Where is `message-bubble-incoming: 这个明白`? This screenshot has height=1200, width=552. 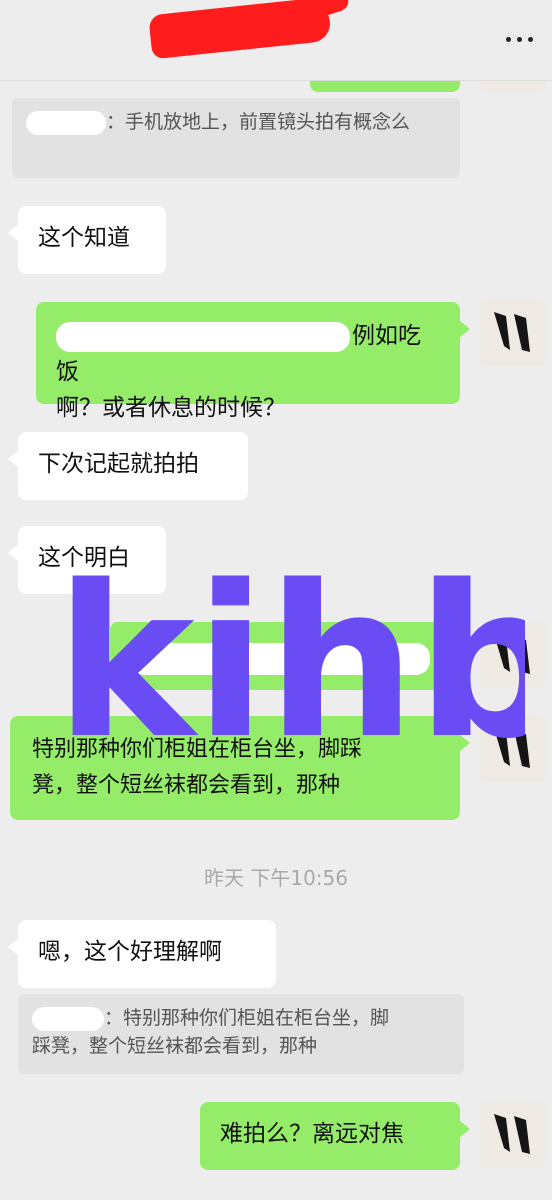
message-bubble-incoming: 这个明白 is located at coordinates (87, 560).